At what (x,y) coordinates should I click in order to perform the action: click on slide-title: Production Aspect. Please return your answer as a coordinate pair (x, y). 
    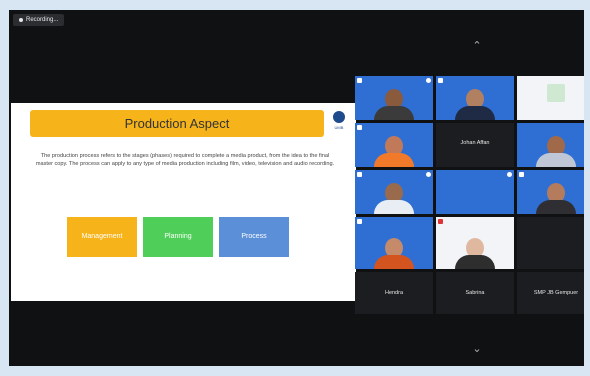
    Looking at the image, I should click on (177, 123).